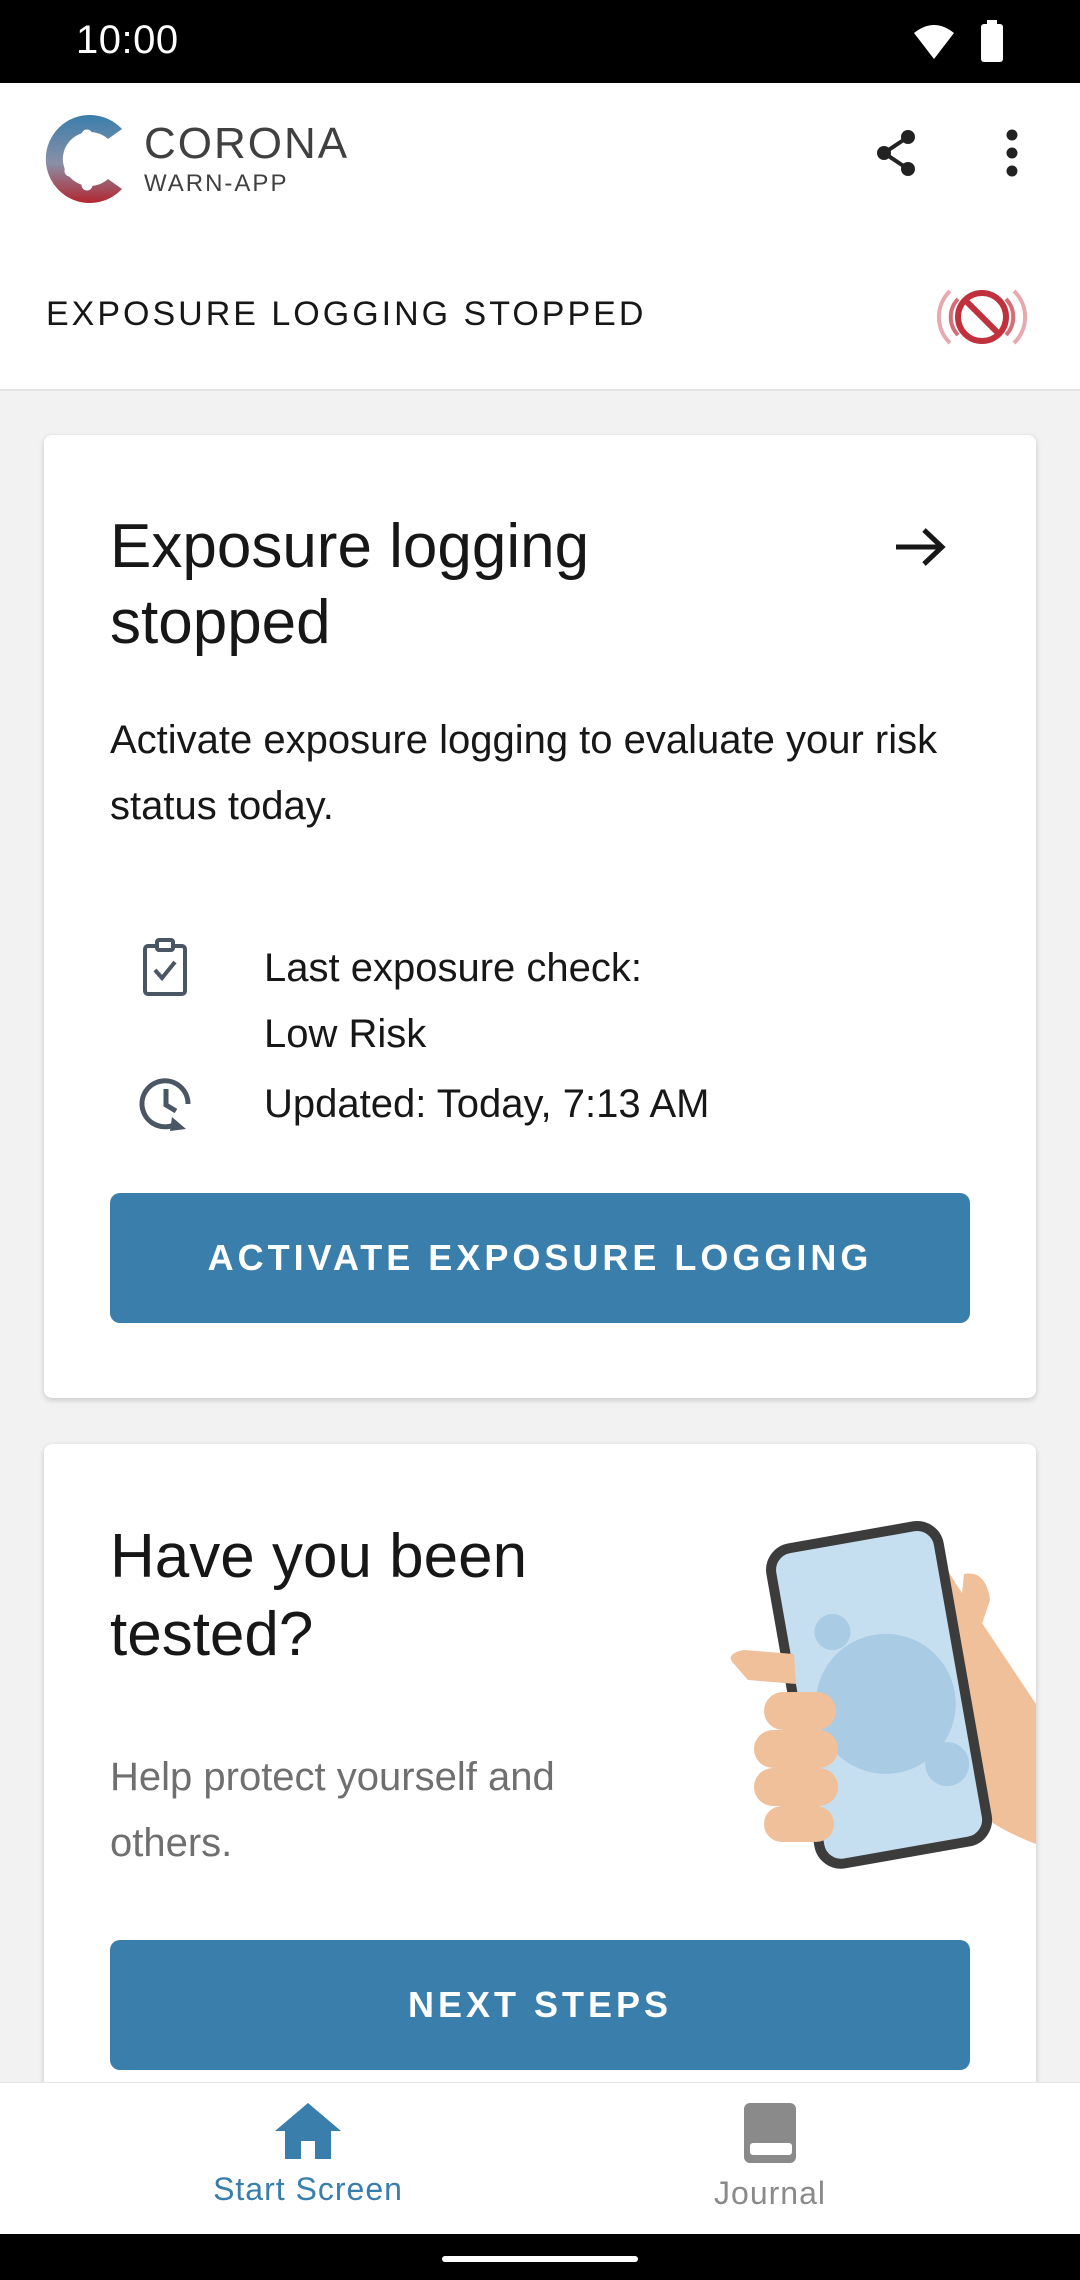  I want to click on app-bar: CORONA WARN-APP, so click(540, 163).